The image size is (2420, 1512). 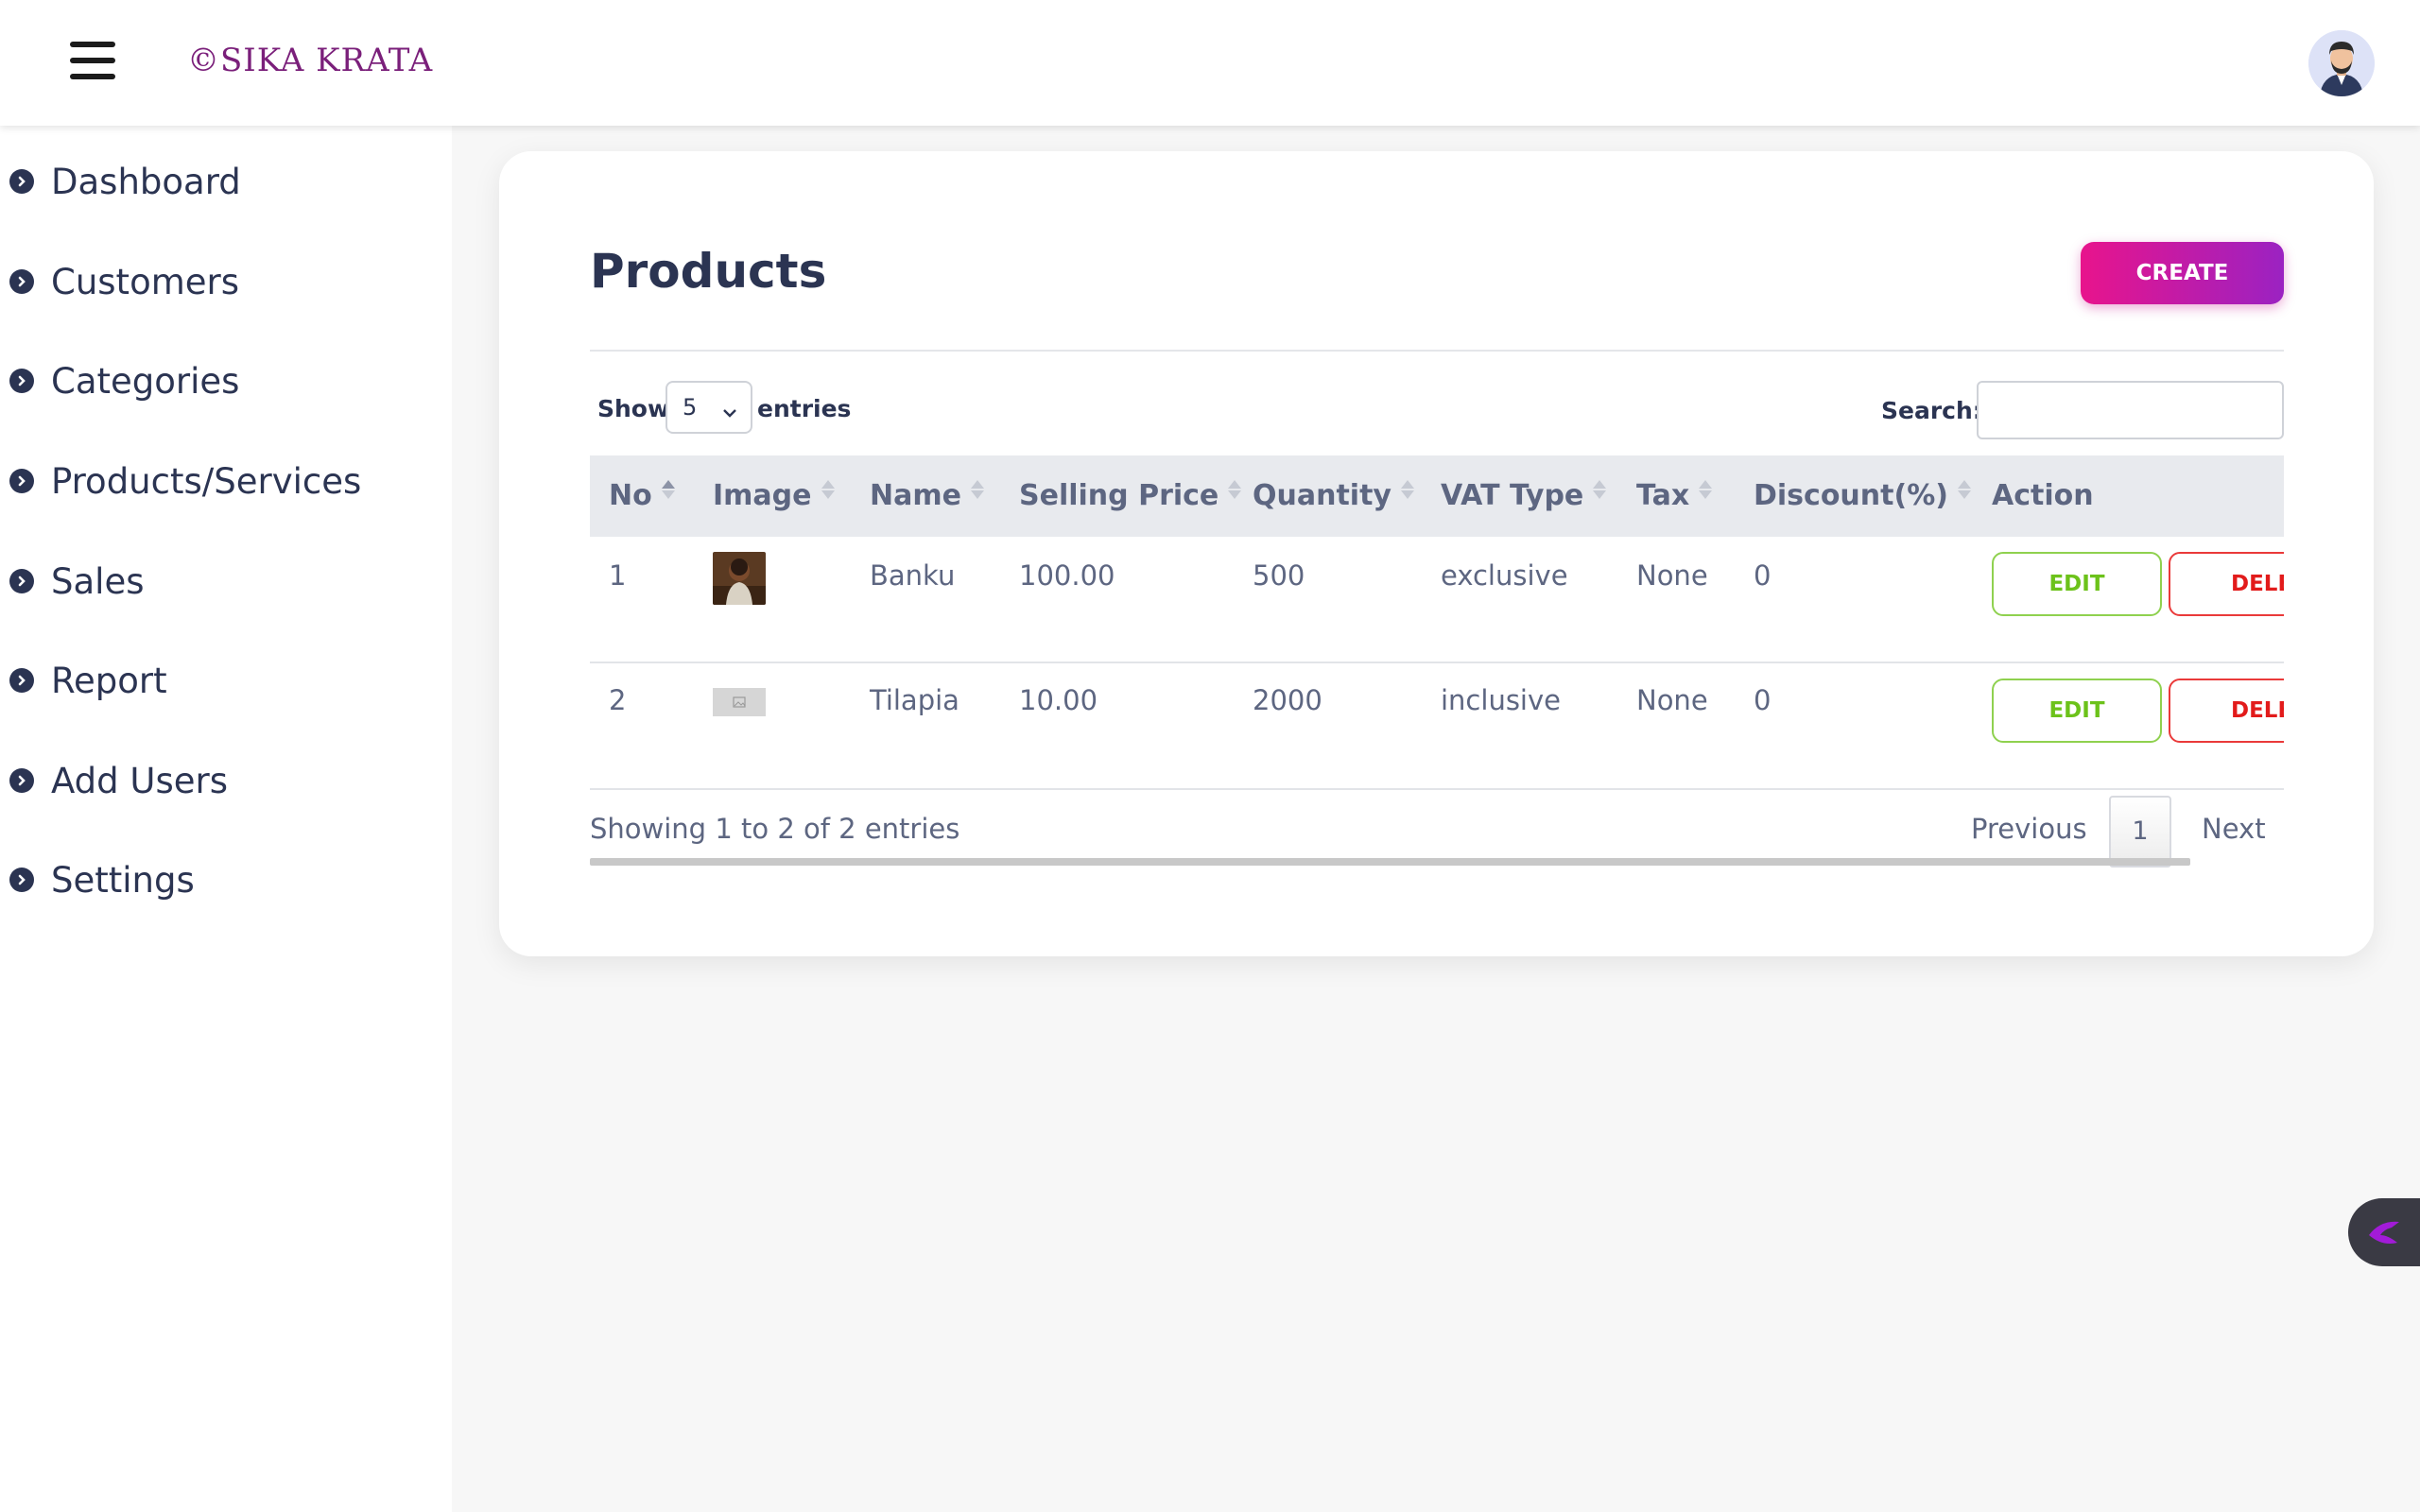 I want to click on sidebar-item-dashboard: Dashboard, so click(x=125, y=181).